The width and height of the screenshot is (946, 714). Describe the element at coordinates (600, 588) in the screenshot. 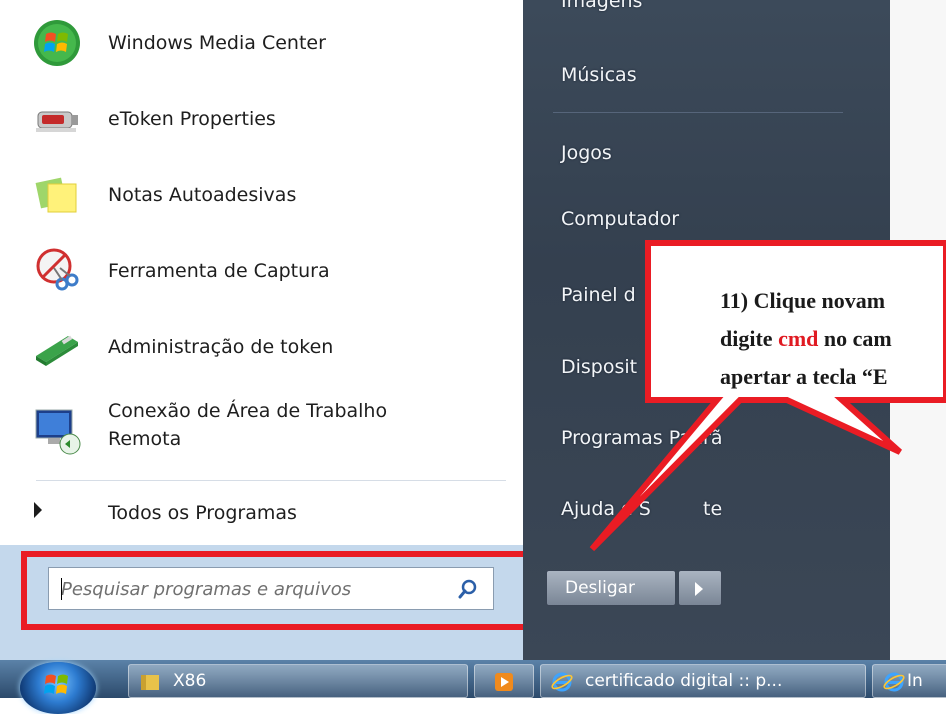

I see `shutdown-label: Desligar` at that location.